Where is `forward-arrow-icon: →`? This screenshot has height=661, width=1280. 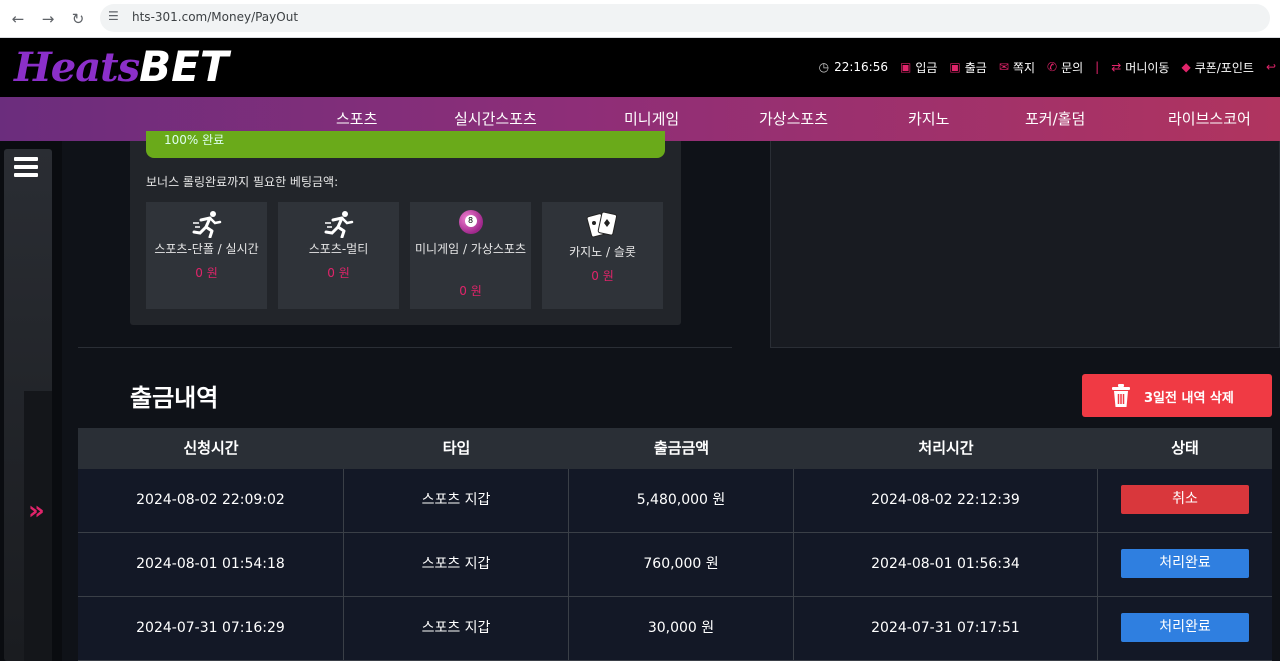 forward-arrow-icon: → is located at coordinates (48, 19).